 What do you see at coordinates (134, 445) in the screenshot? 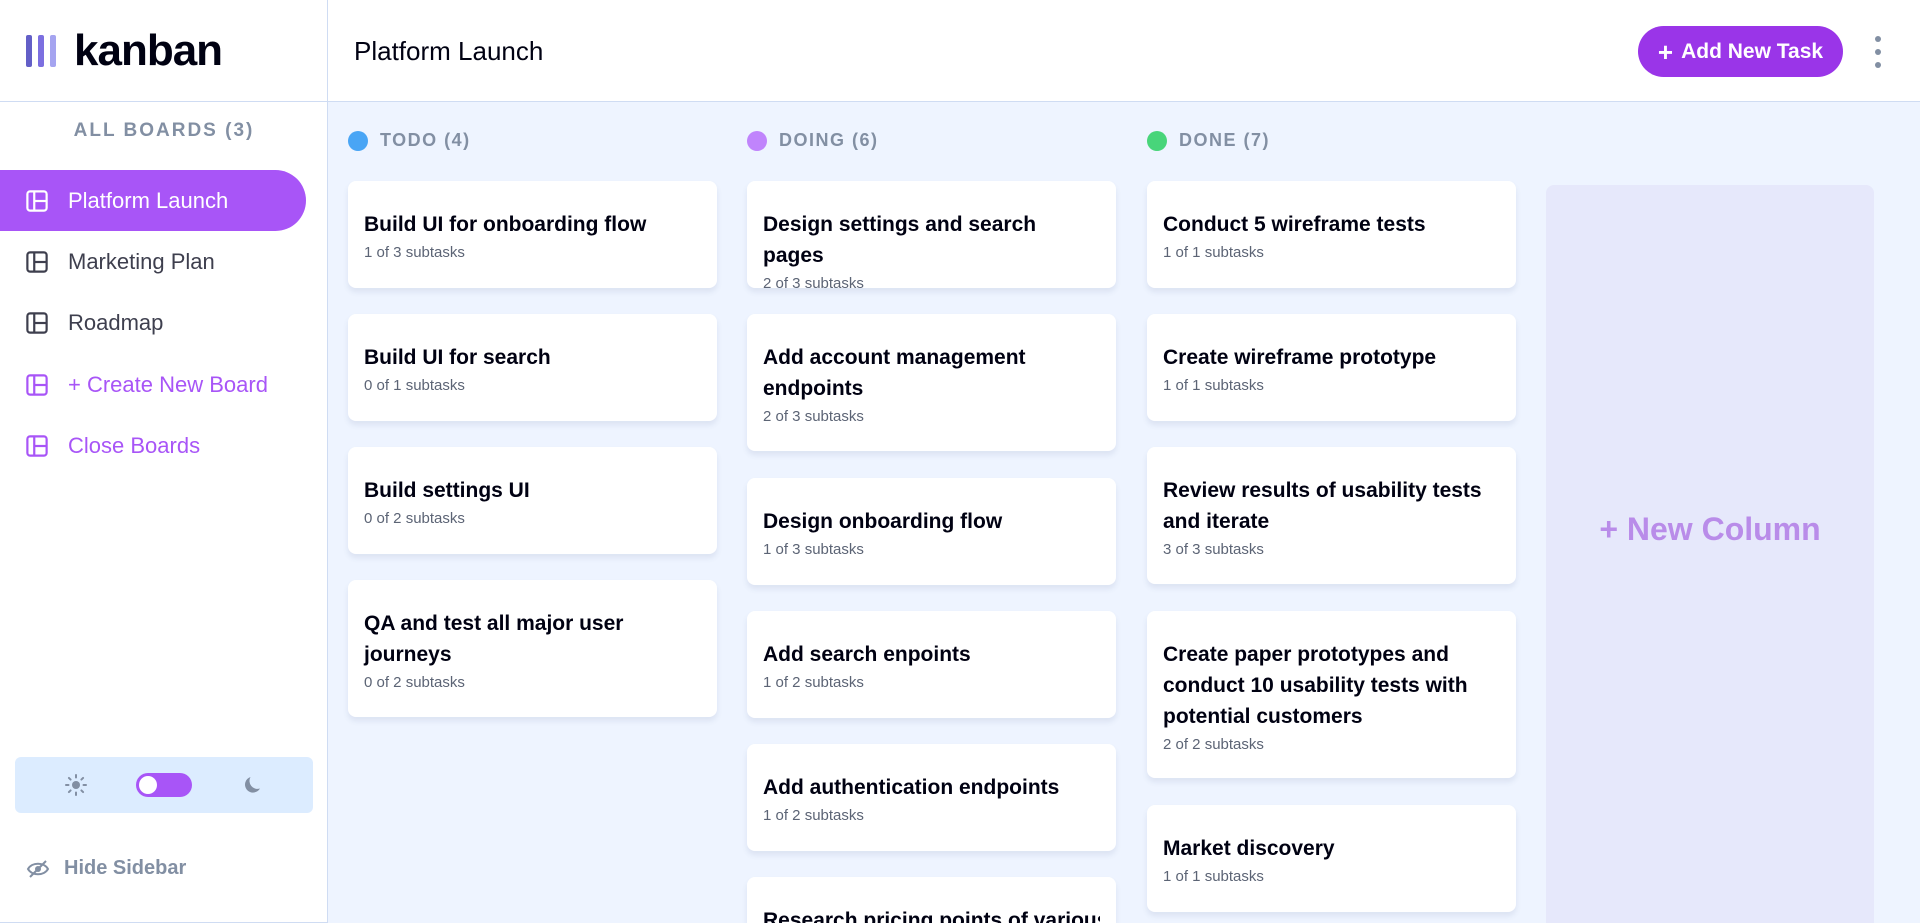
I see `close-boards-label: Close Boards` at bounding box center [134, 445].